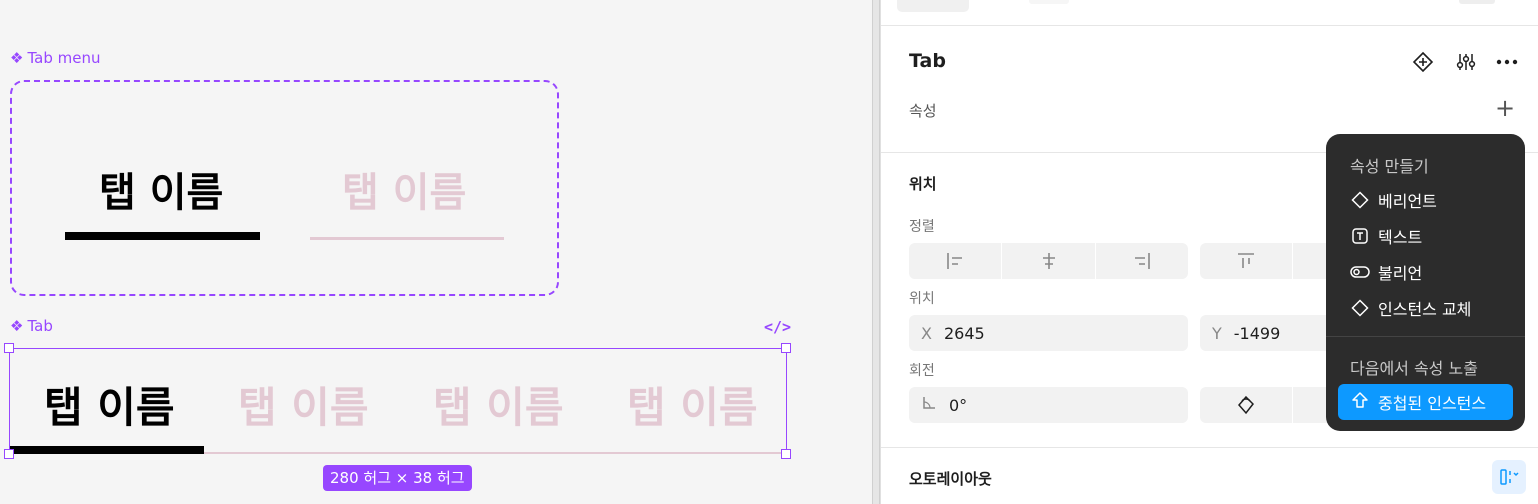 The height and width of the screenshot is (504, 1538). Describe the element at coordinates (407, 238) in the screenshot. I see `tabmenu-inactive-indicator` at that location.